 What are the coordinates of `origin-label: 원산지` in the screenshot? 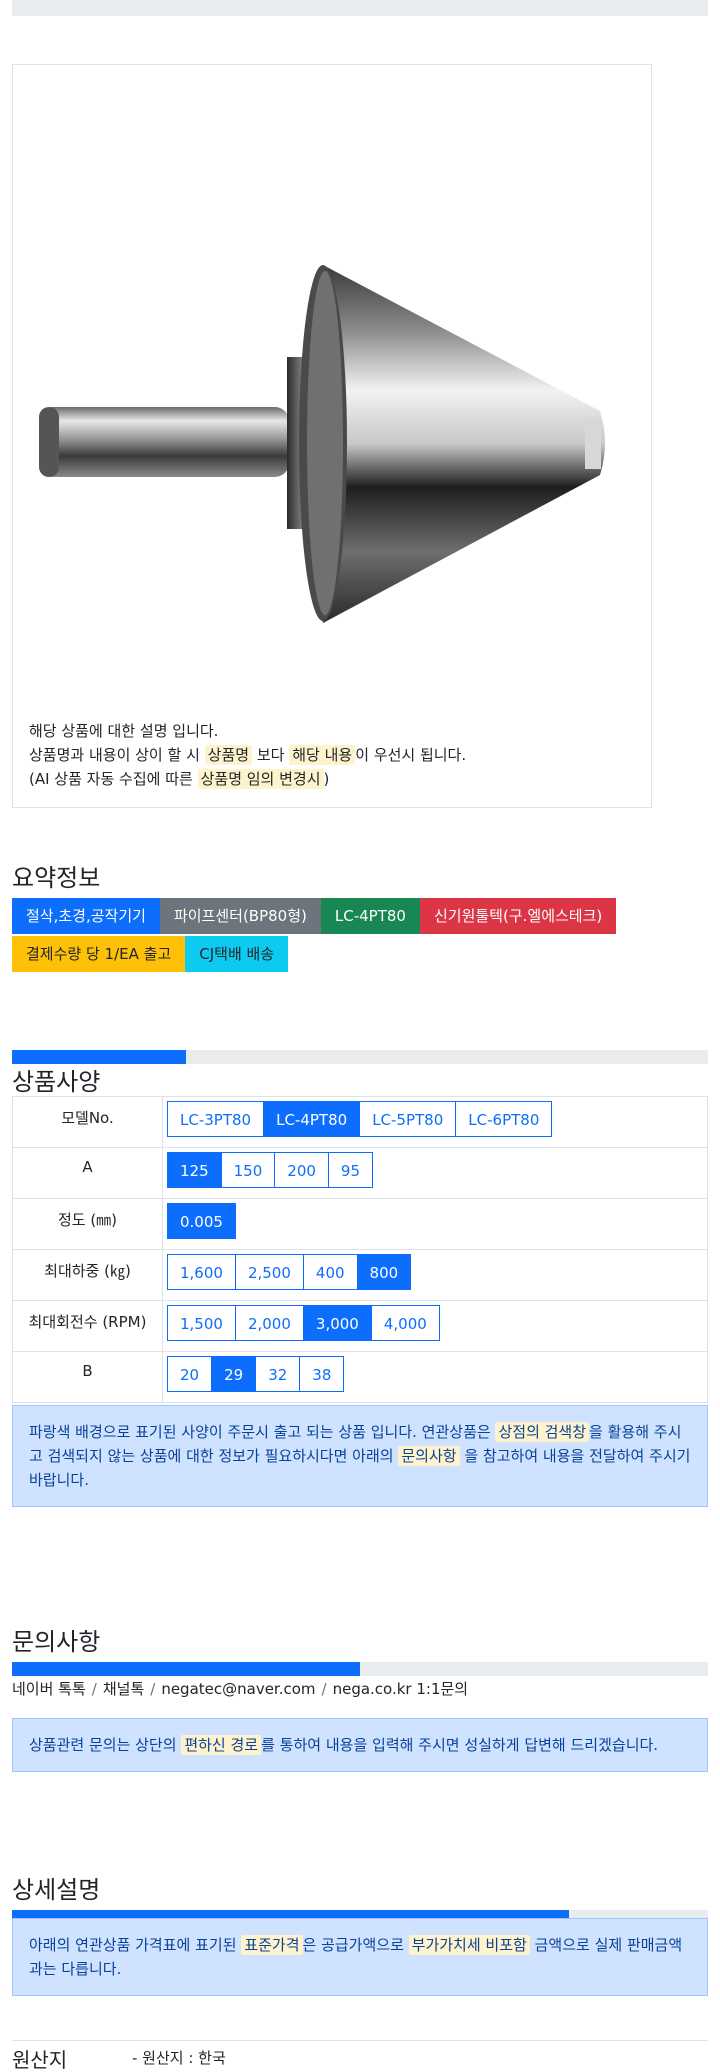 It's located at (40, 2060).